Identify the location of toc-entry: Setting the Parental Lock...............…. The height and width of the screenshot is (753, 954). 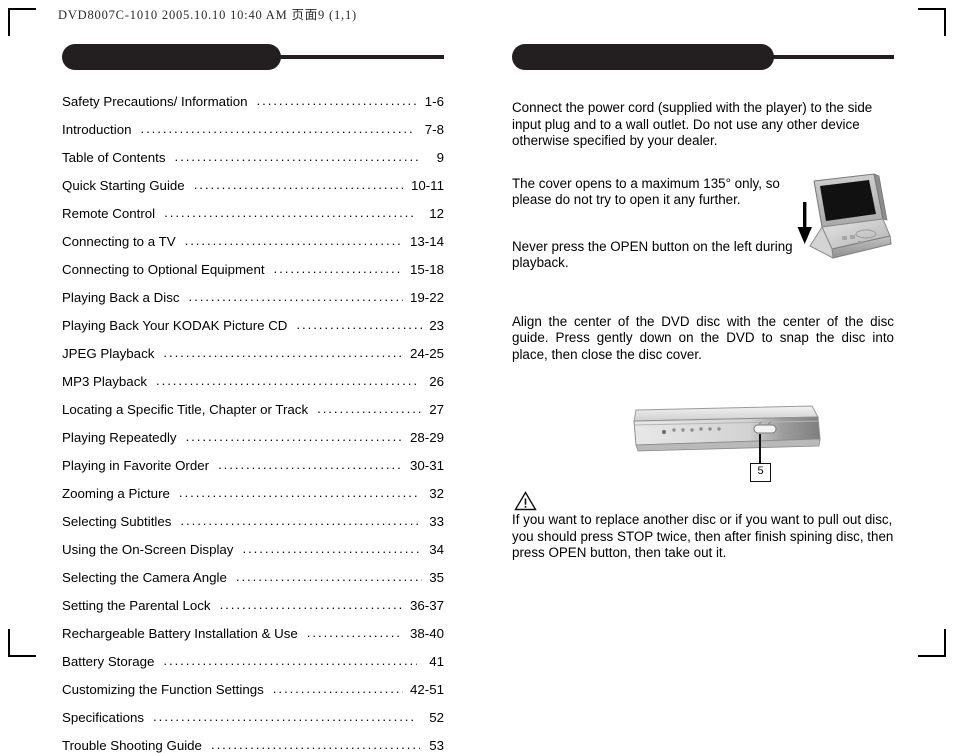
(253, 598).